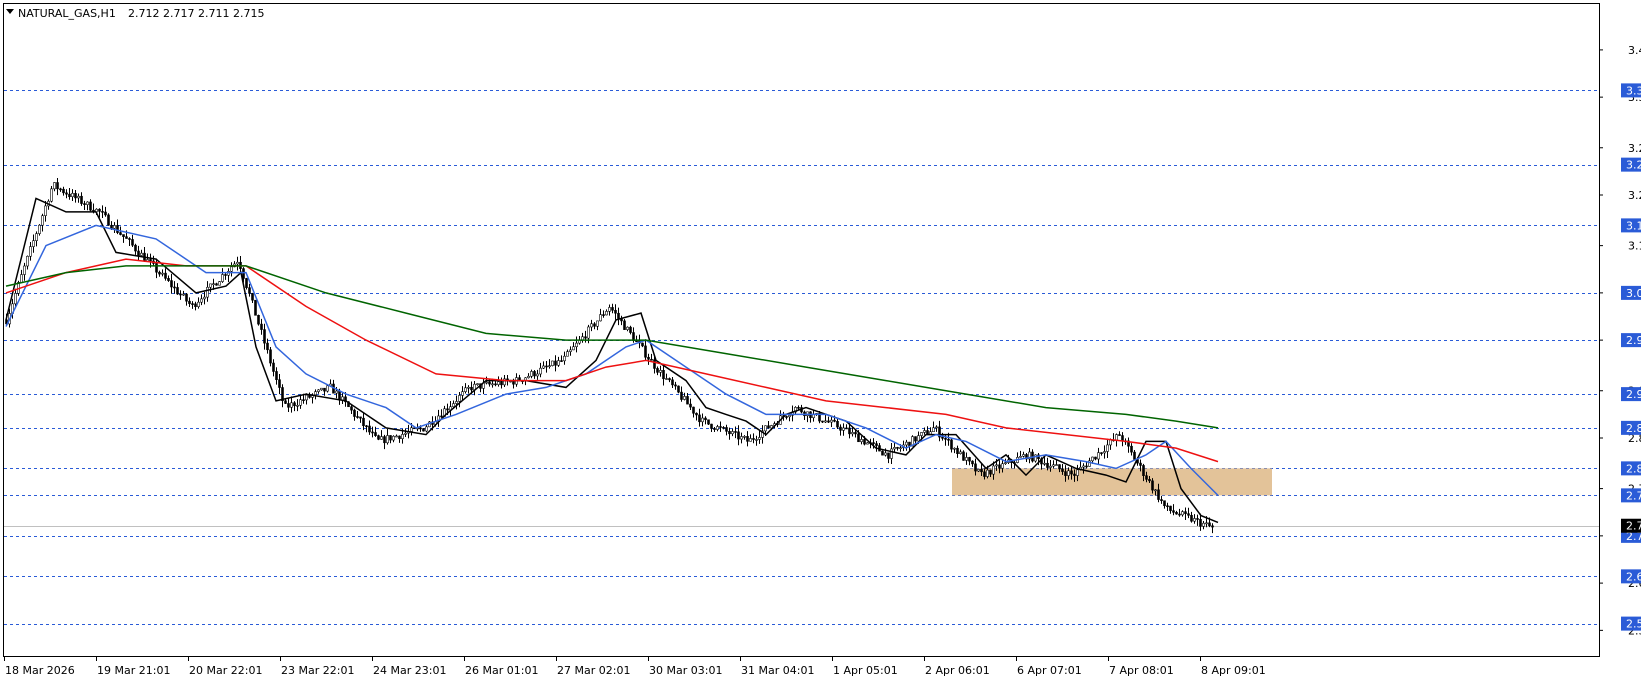 The image size is (1641, 680). I want to click on level-price-label: 2.860, so click(1631, 427).